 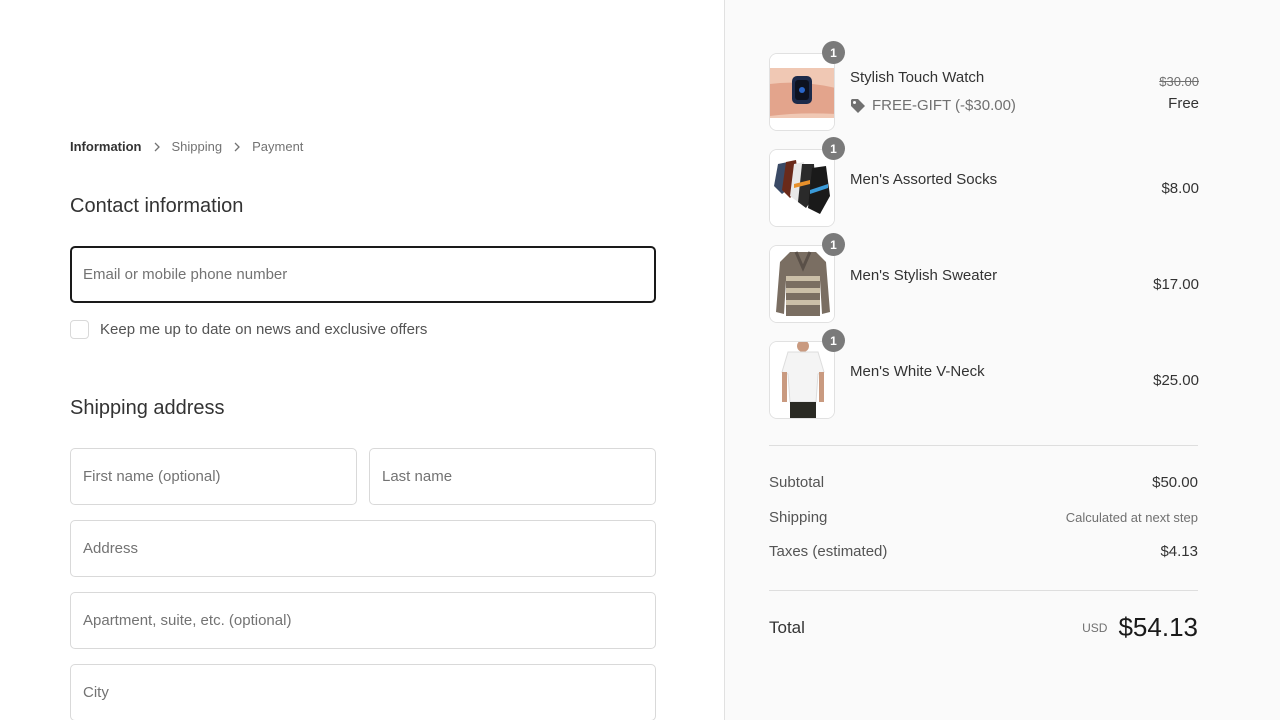 I want to click on total-amount: $54.13, so click(x=1158, y=627).